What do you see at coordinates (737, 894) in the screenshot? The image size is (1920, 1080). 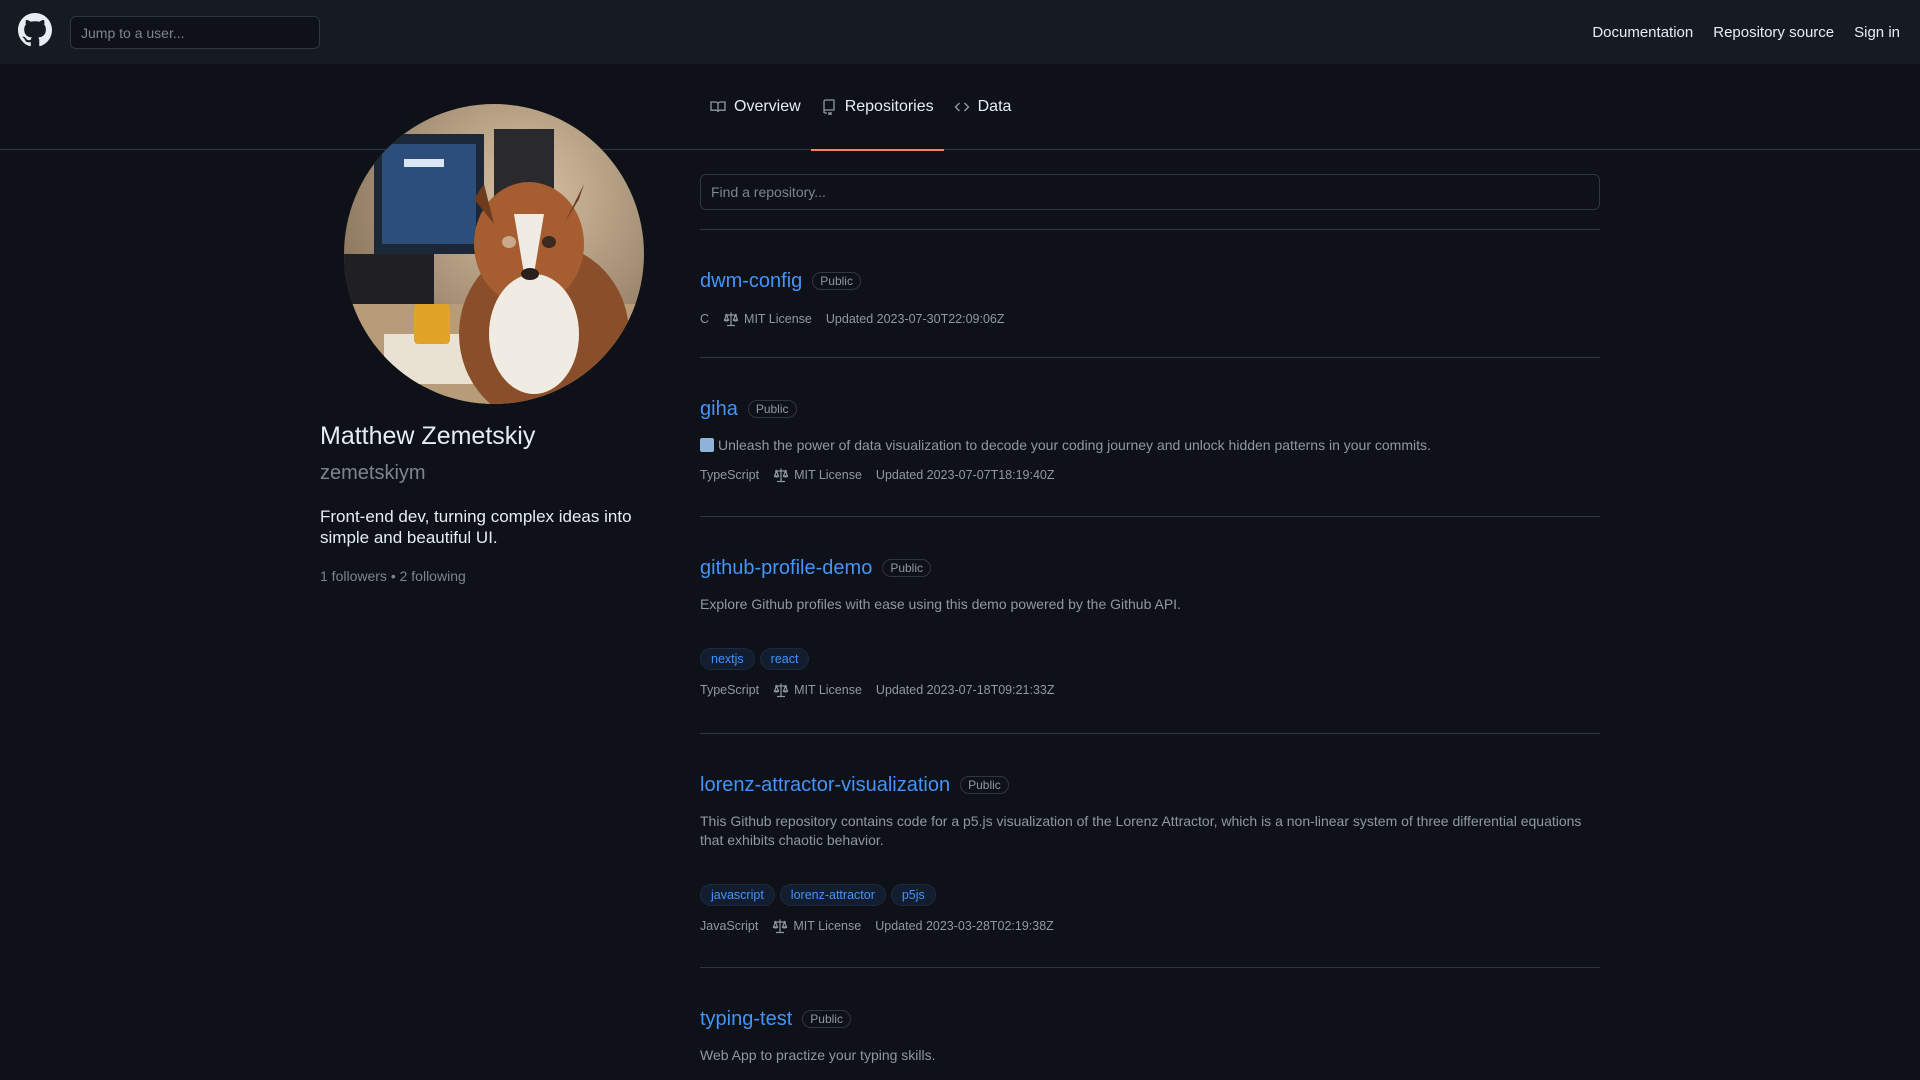 I see `topic-tag: javascript` at bounding box center [737, 894].